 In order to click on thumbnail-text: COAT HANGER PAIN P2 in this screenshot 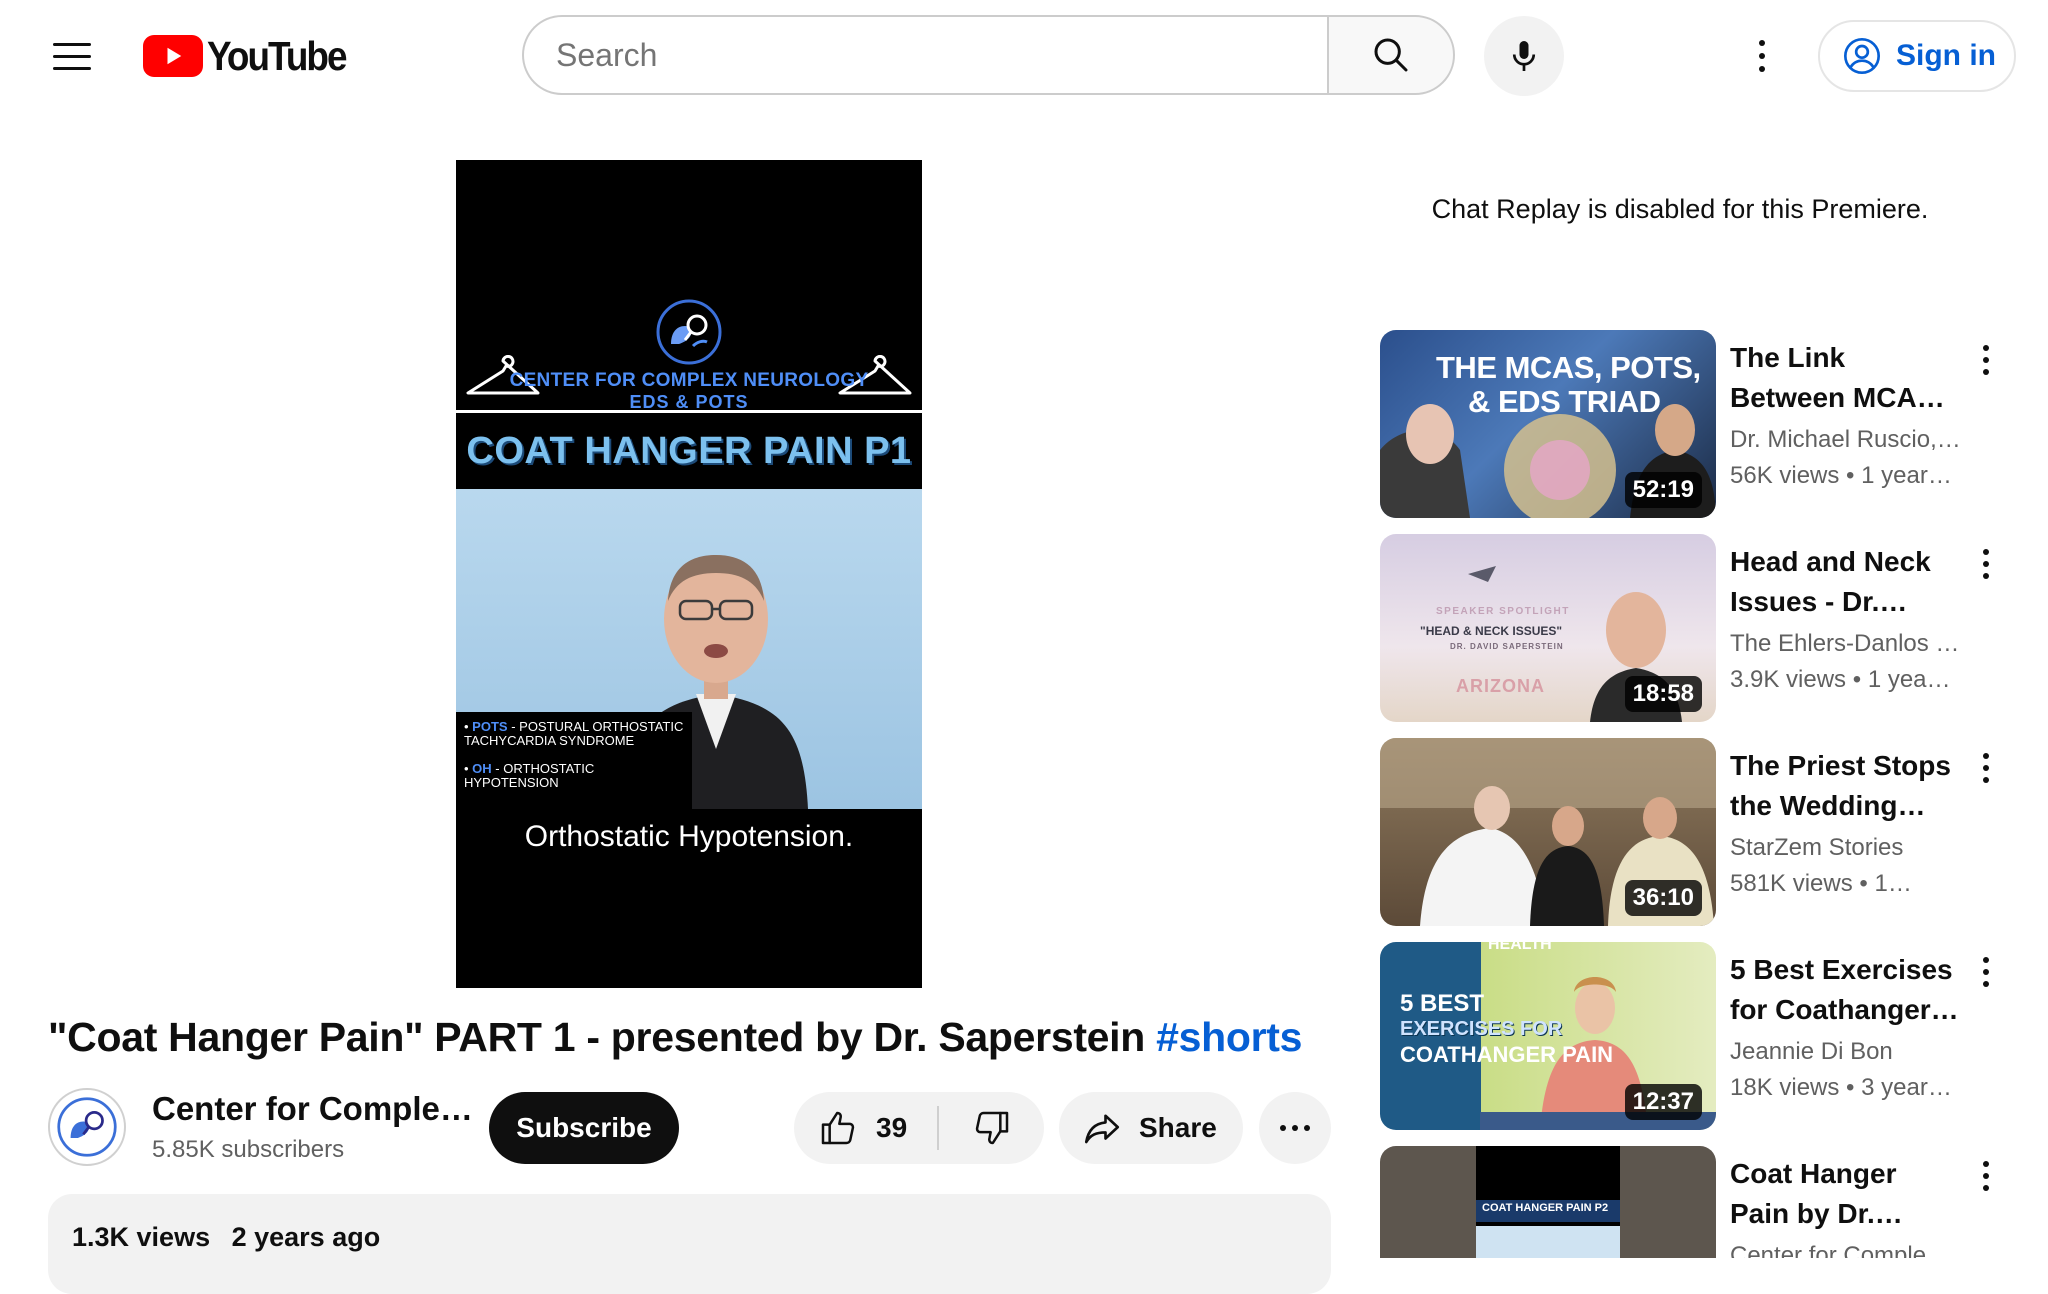, I will do `click(1545, 1208)`.